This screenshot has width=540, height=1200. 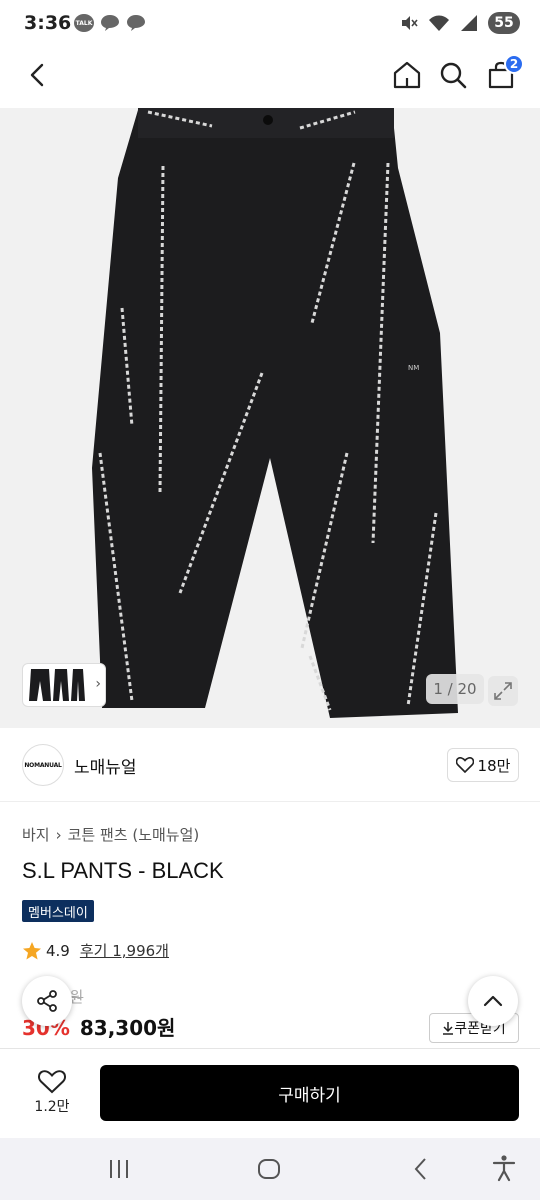 I want to click on chevron-up-icon, so click(x=493, y=1001).